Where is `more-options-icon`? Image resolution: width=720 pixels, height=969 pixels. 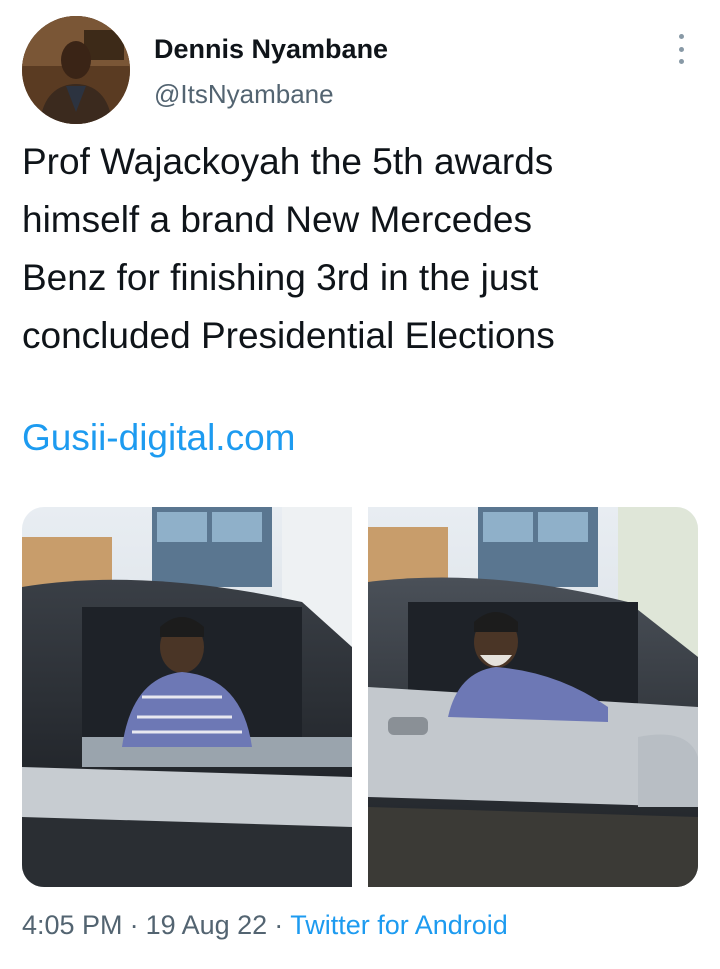
more-options-icon is located at coordinates (681, 49).